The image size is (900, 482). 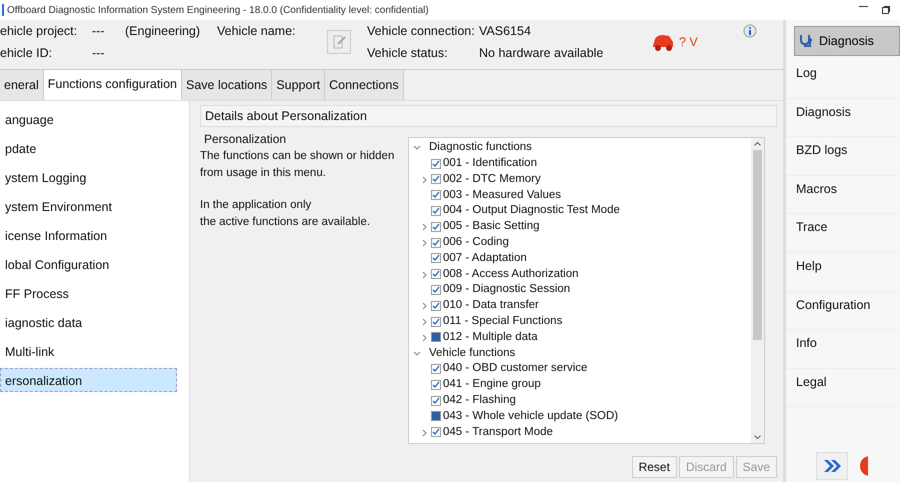 I want to click on restore-icon, so click(x=886, y=10).